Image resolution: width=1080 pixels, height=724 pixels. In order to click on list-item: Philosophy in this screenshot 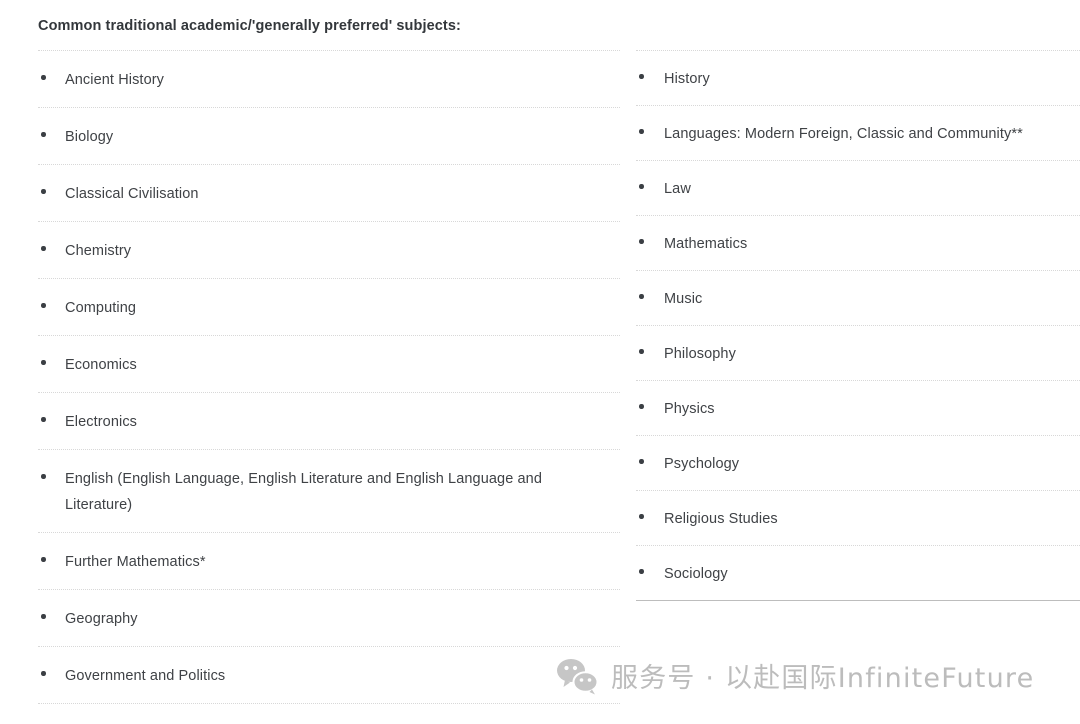, I will do `click(858, 353)`.